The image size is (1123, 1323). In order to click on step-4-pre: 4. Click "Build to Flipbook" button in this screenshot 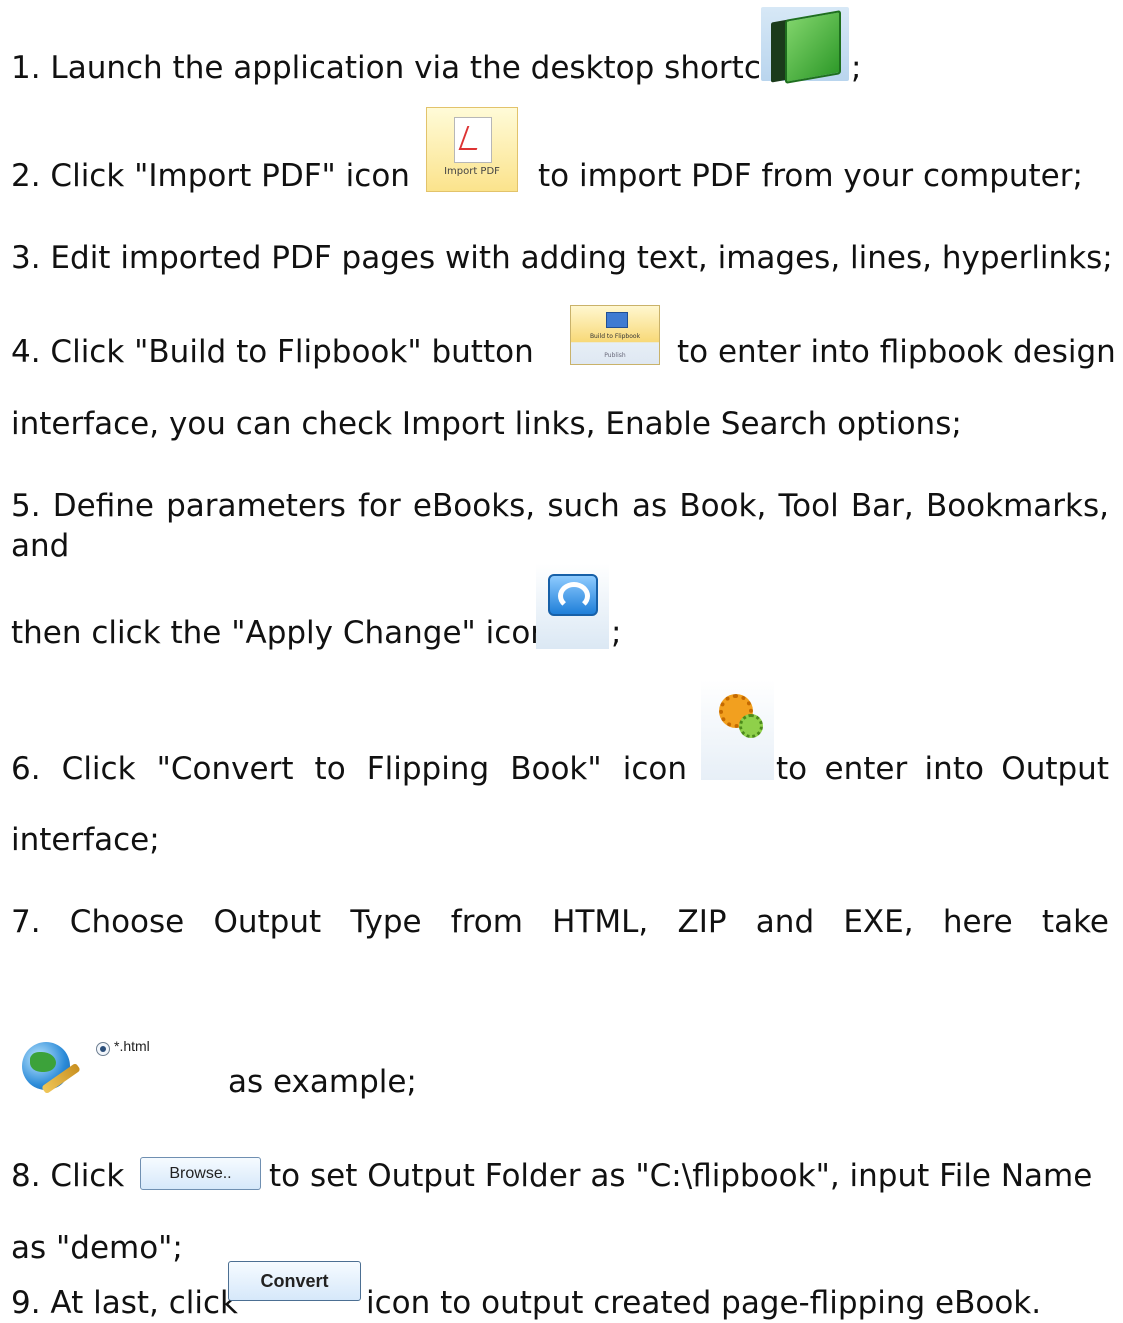, I will do `click(272, 352)`.